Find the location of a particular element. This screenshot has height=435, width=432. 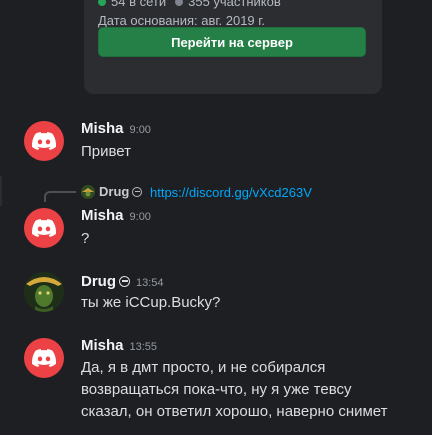

message-text: ? is located at coordinates (85, 238).